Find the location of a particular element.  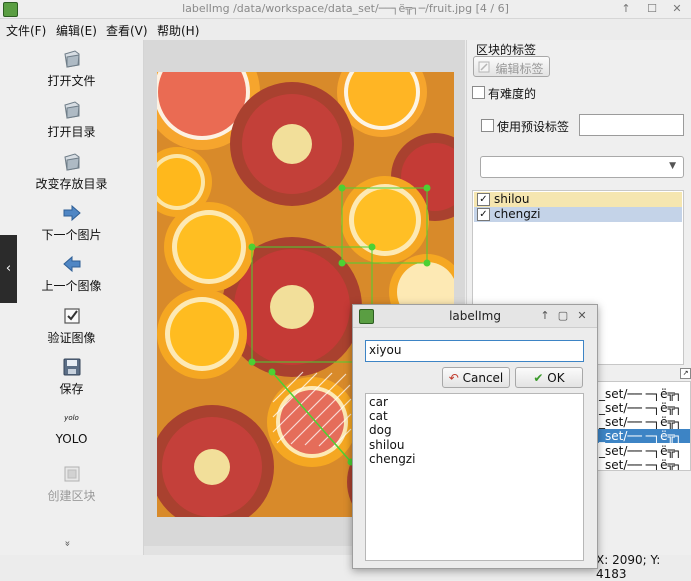

change-save-dir-button: 改变存放目录 is located at coordinates (71, 171).